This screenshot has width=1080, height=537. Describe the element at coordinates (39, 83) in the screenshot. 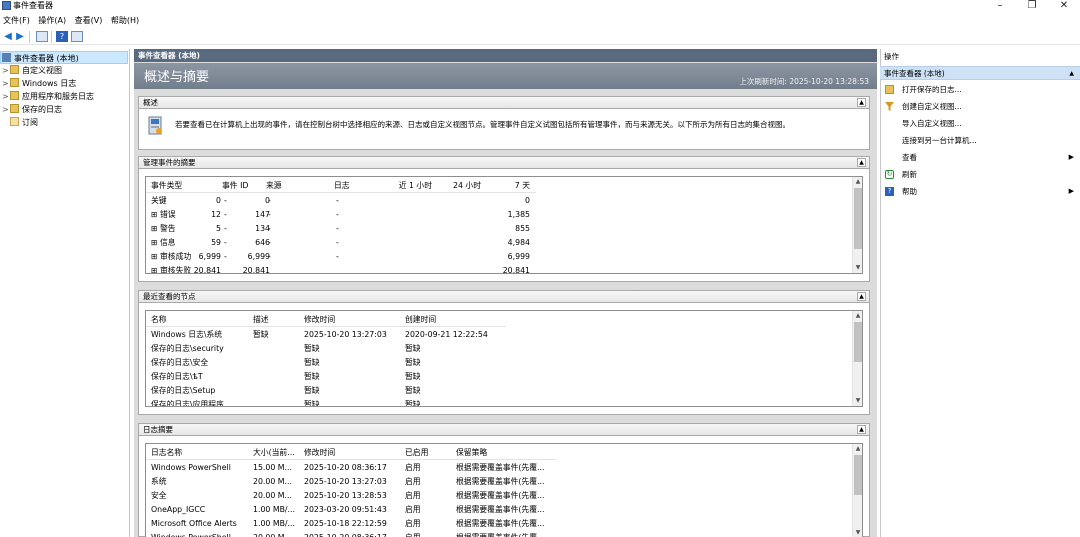

I see `tree-item-windows-logs: > Windows 日志` at that location.